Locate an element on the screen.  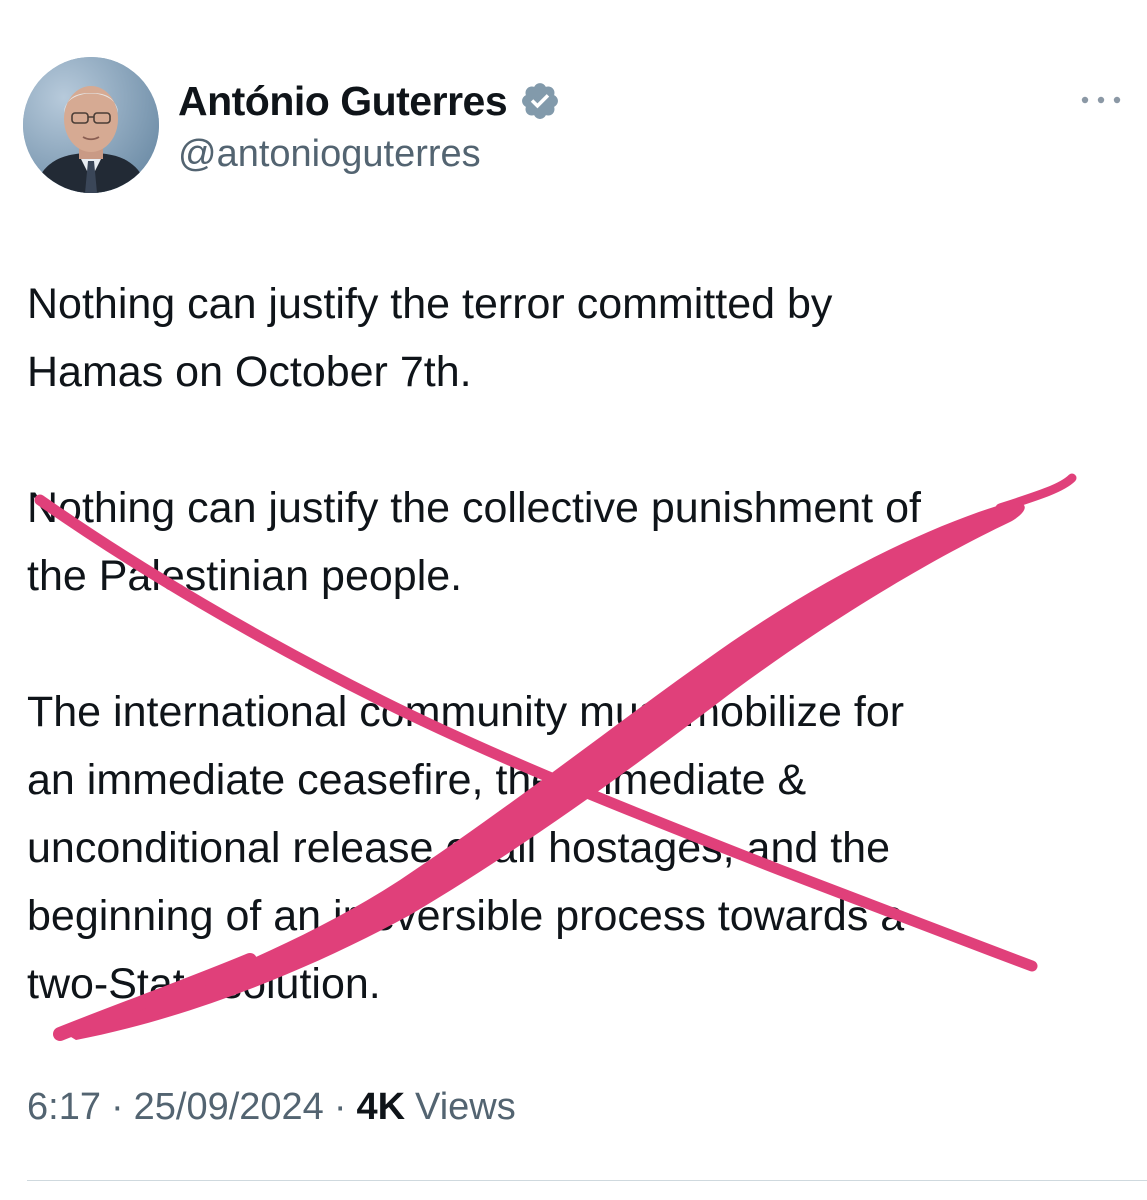
avatar-photo is located at coordinates (91, 125).